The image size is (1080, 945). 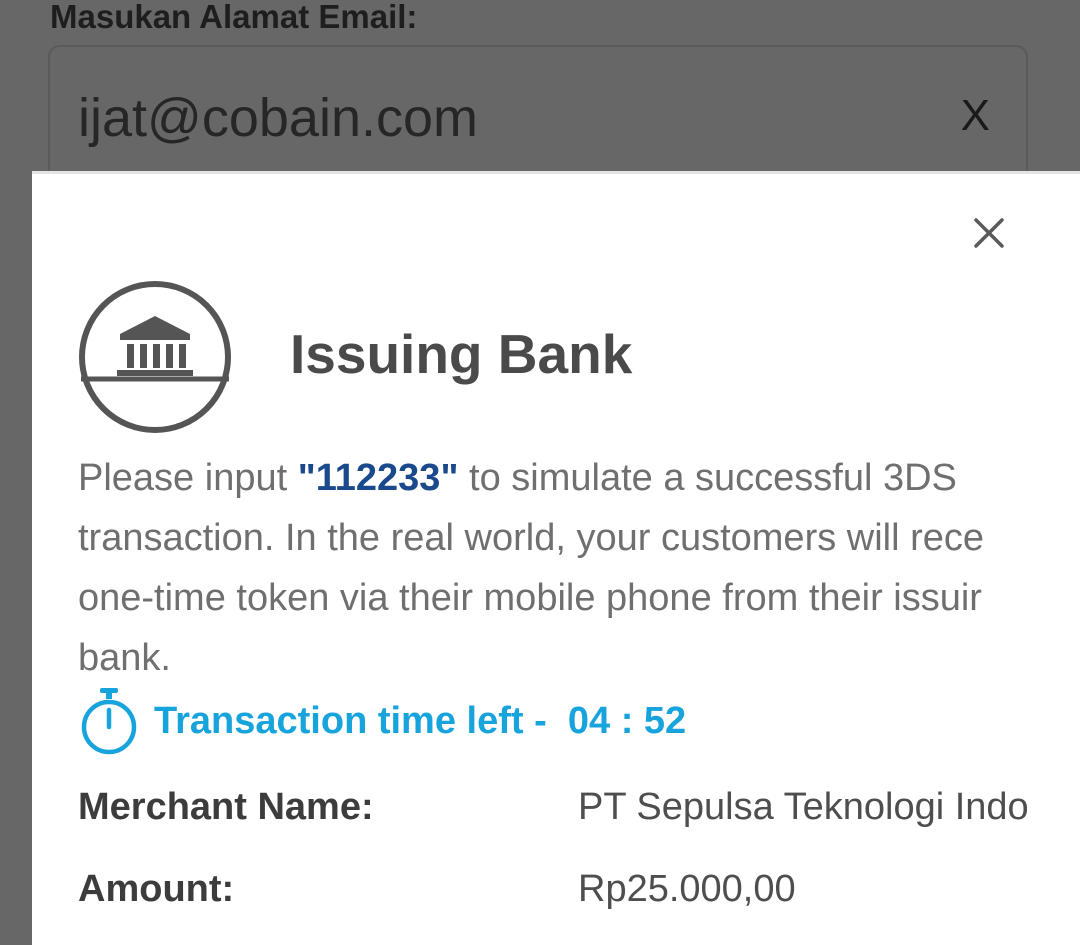 I want to click on close-icon, so click(x=989, y=233).